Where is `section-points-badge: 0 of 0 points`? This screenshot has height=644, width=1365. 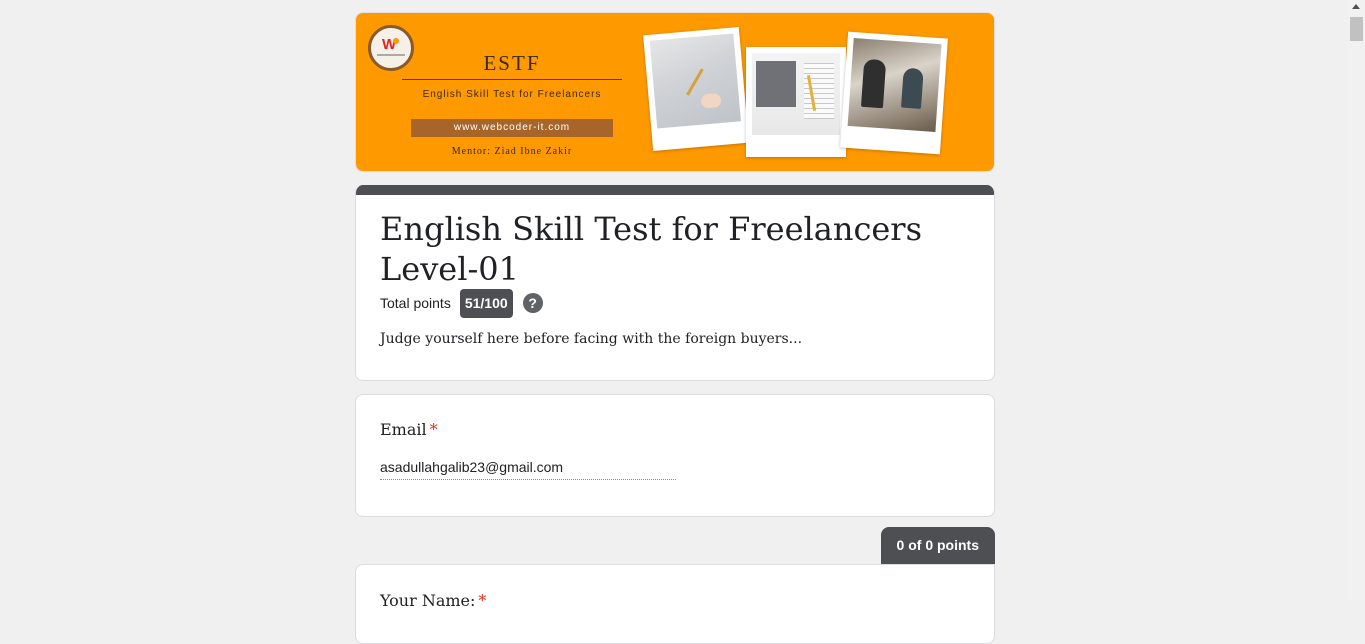 section-points-badge: 0 of 0 points is located at coordinates (937, 545).